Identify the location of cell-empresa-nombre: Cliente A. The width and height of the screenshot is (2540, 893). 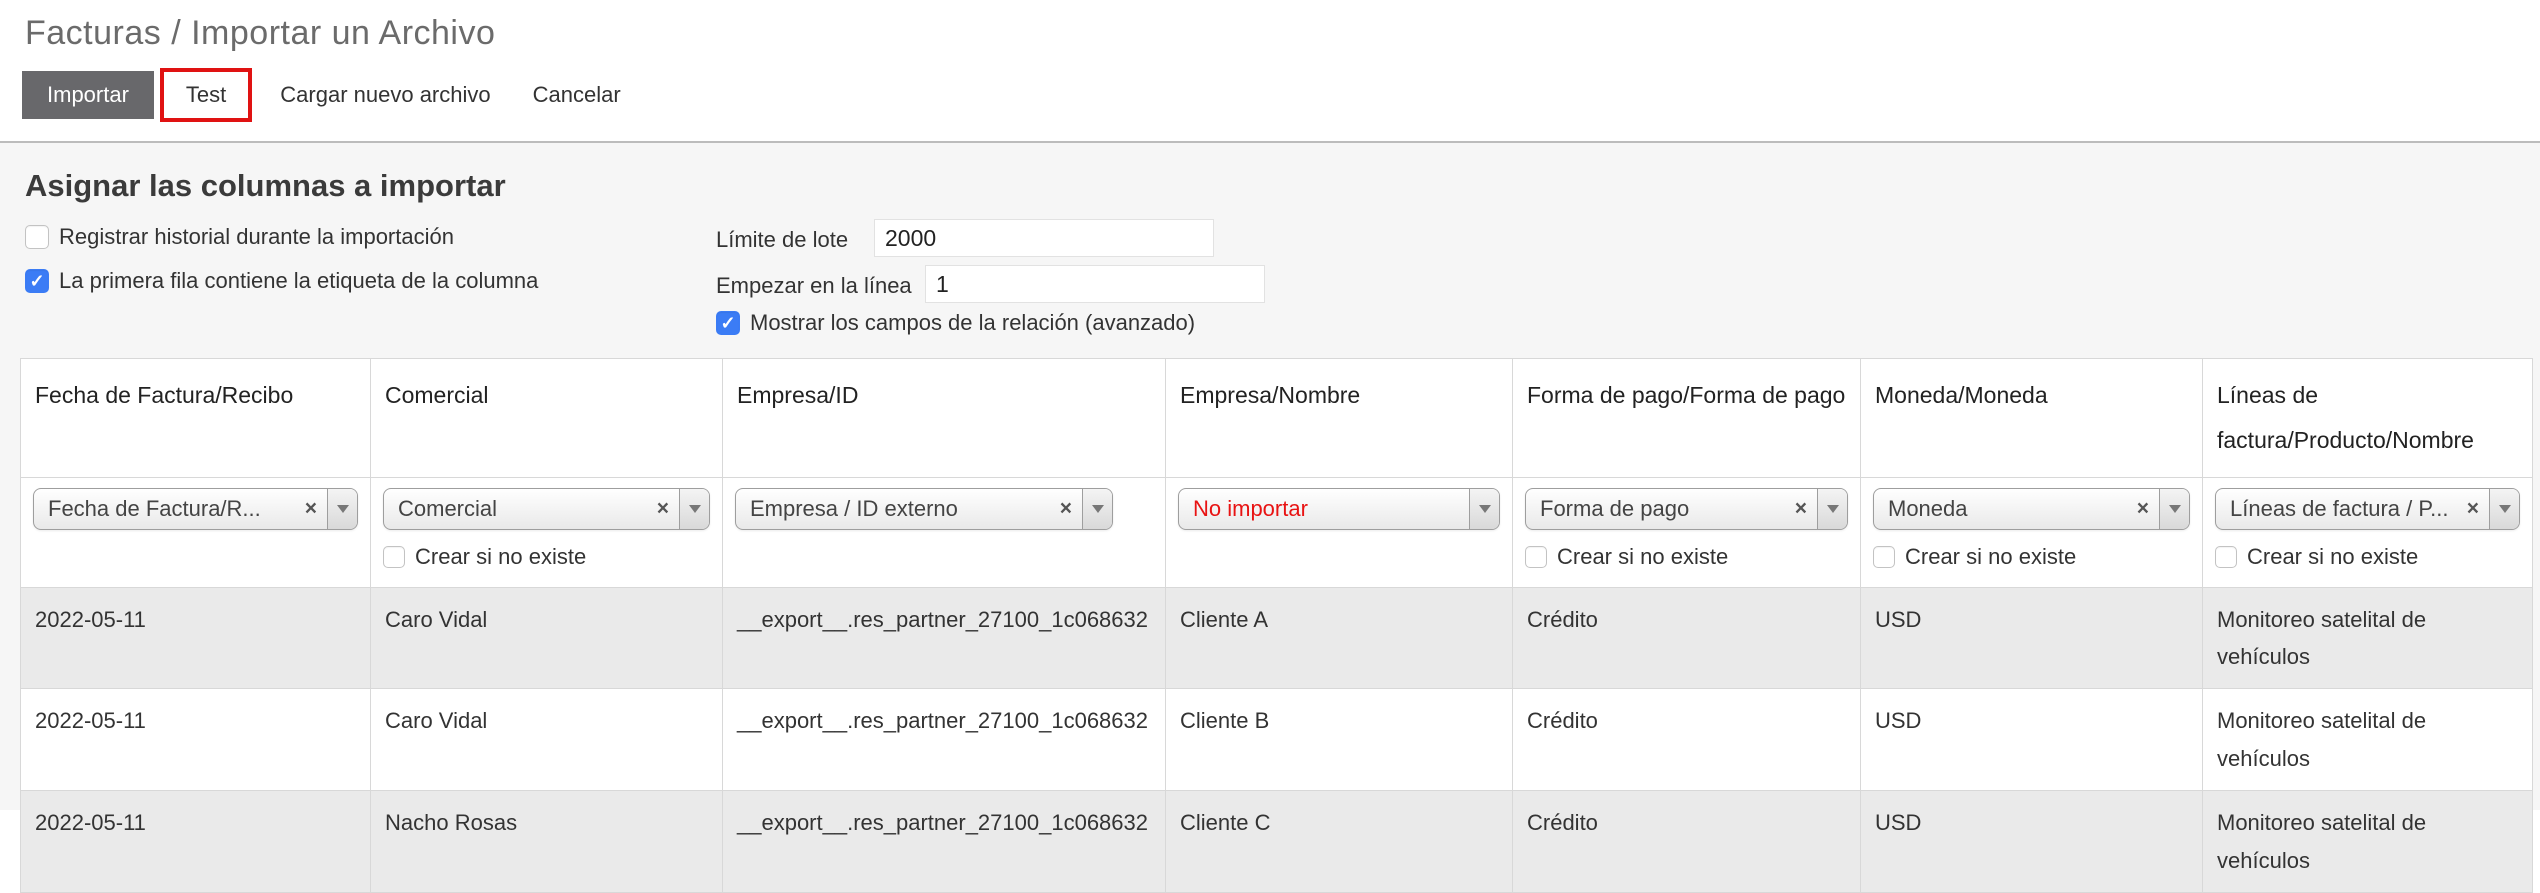
(1339, 638).